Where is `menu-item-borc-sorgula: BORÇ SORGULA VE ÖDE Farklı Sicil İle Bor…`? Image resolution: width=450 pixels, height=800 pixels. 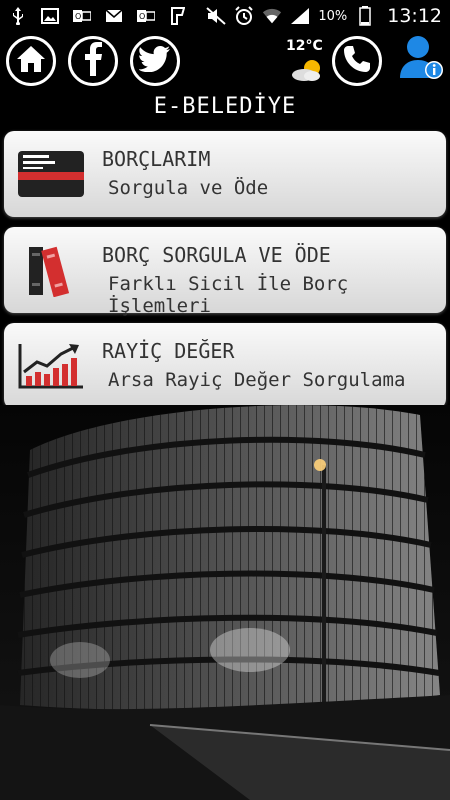
menu-item-borc-sorgula: BORÇ SORGULA VE ÖDE Farklı Sicil İle Bor… is located at coordinates (225, 272).